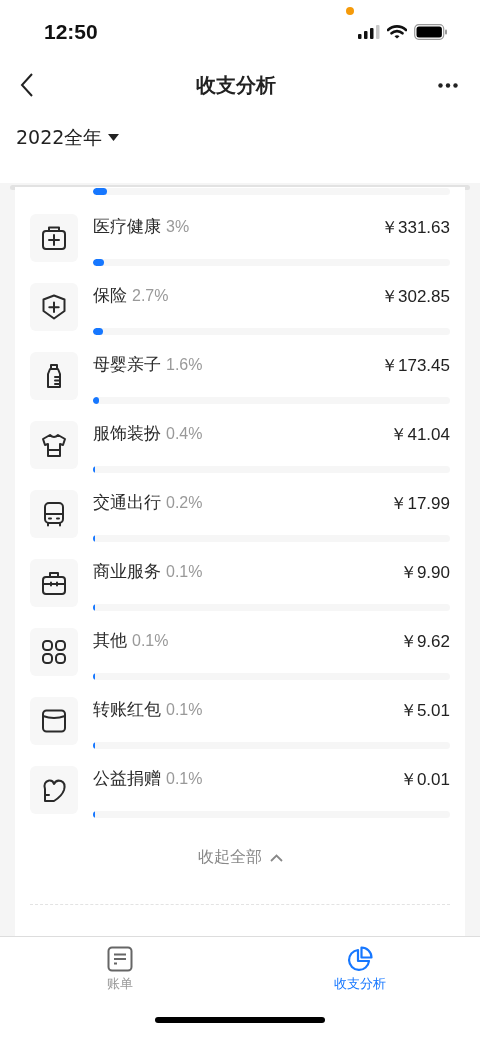 This screenshot has width=480, height=1039. What do you see at coordinates (127, 227) in the screenshot?
I see `category-name: 医疗健康` at bounding box center [127, 227].